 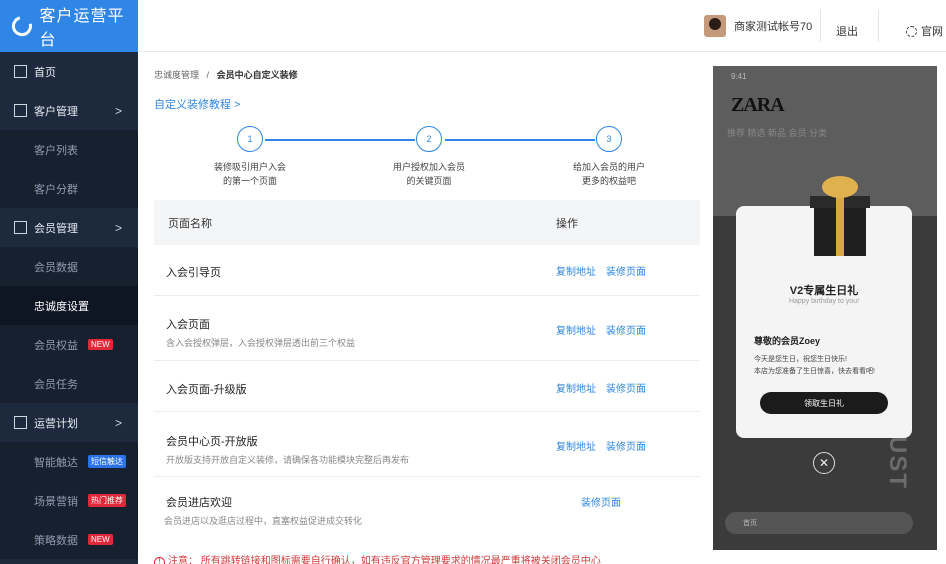 What do you see at coordinates (176, 75) in the screenshot?
I see `breadcrumb-parent: 忠诚度管理` at bounding box center [176, 75].